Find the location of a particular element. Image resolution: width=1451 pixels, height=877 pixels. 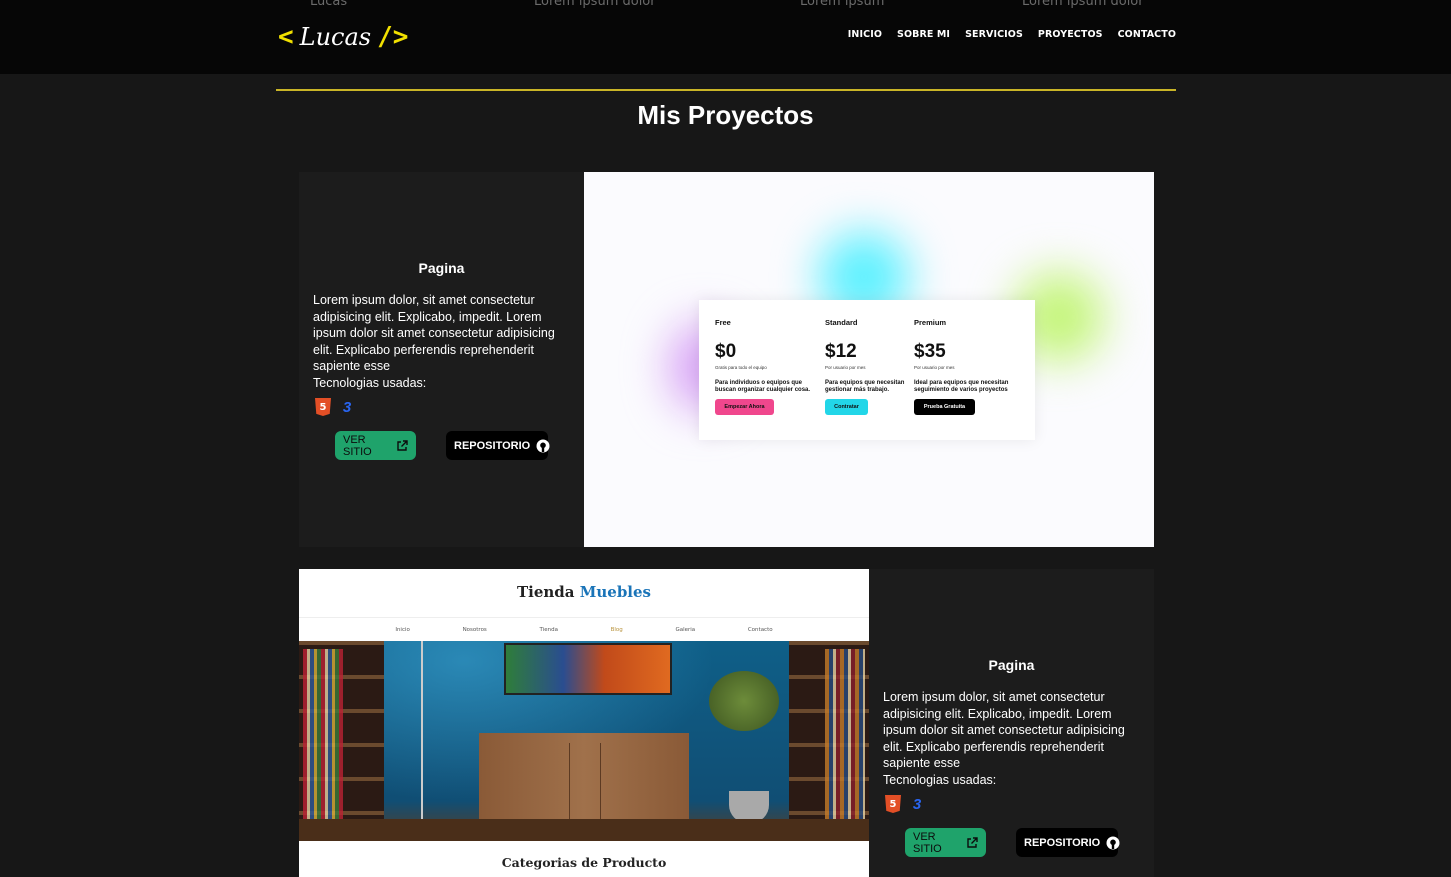

section-divider is located at coordinates (726, 90).